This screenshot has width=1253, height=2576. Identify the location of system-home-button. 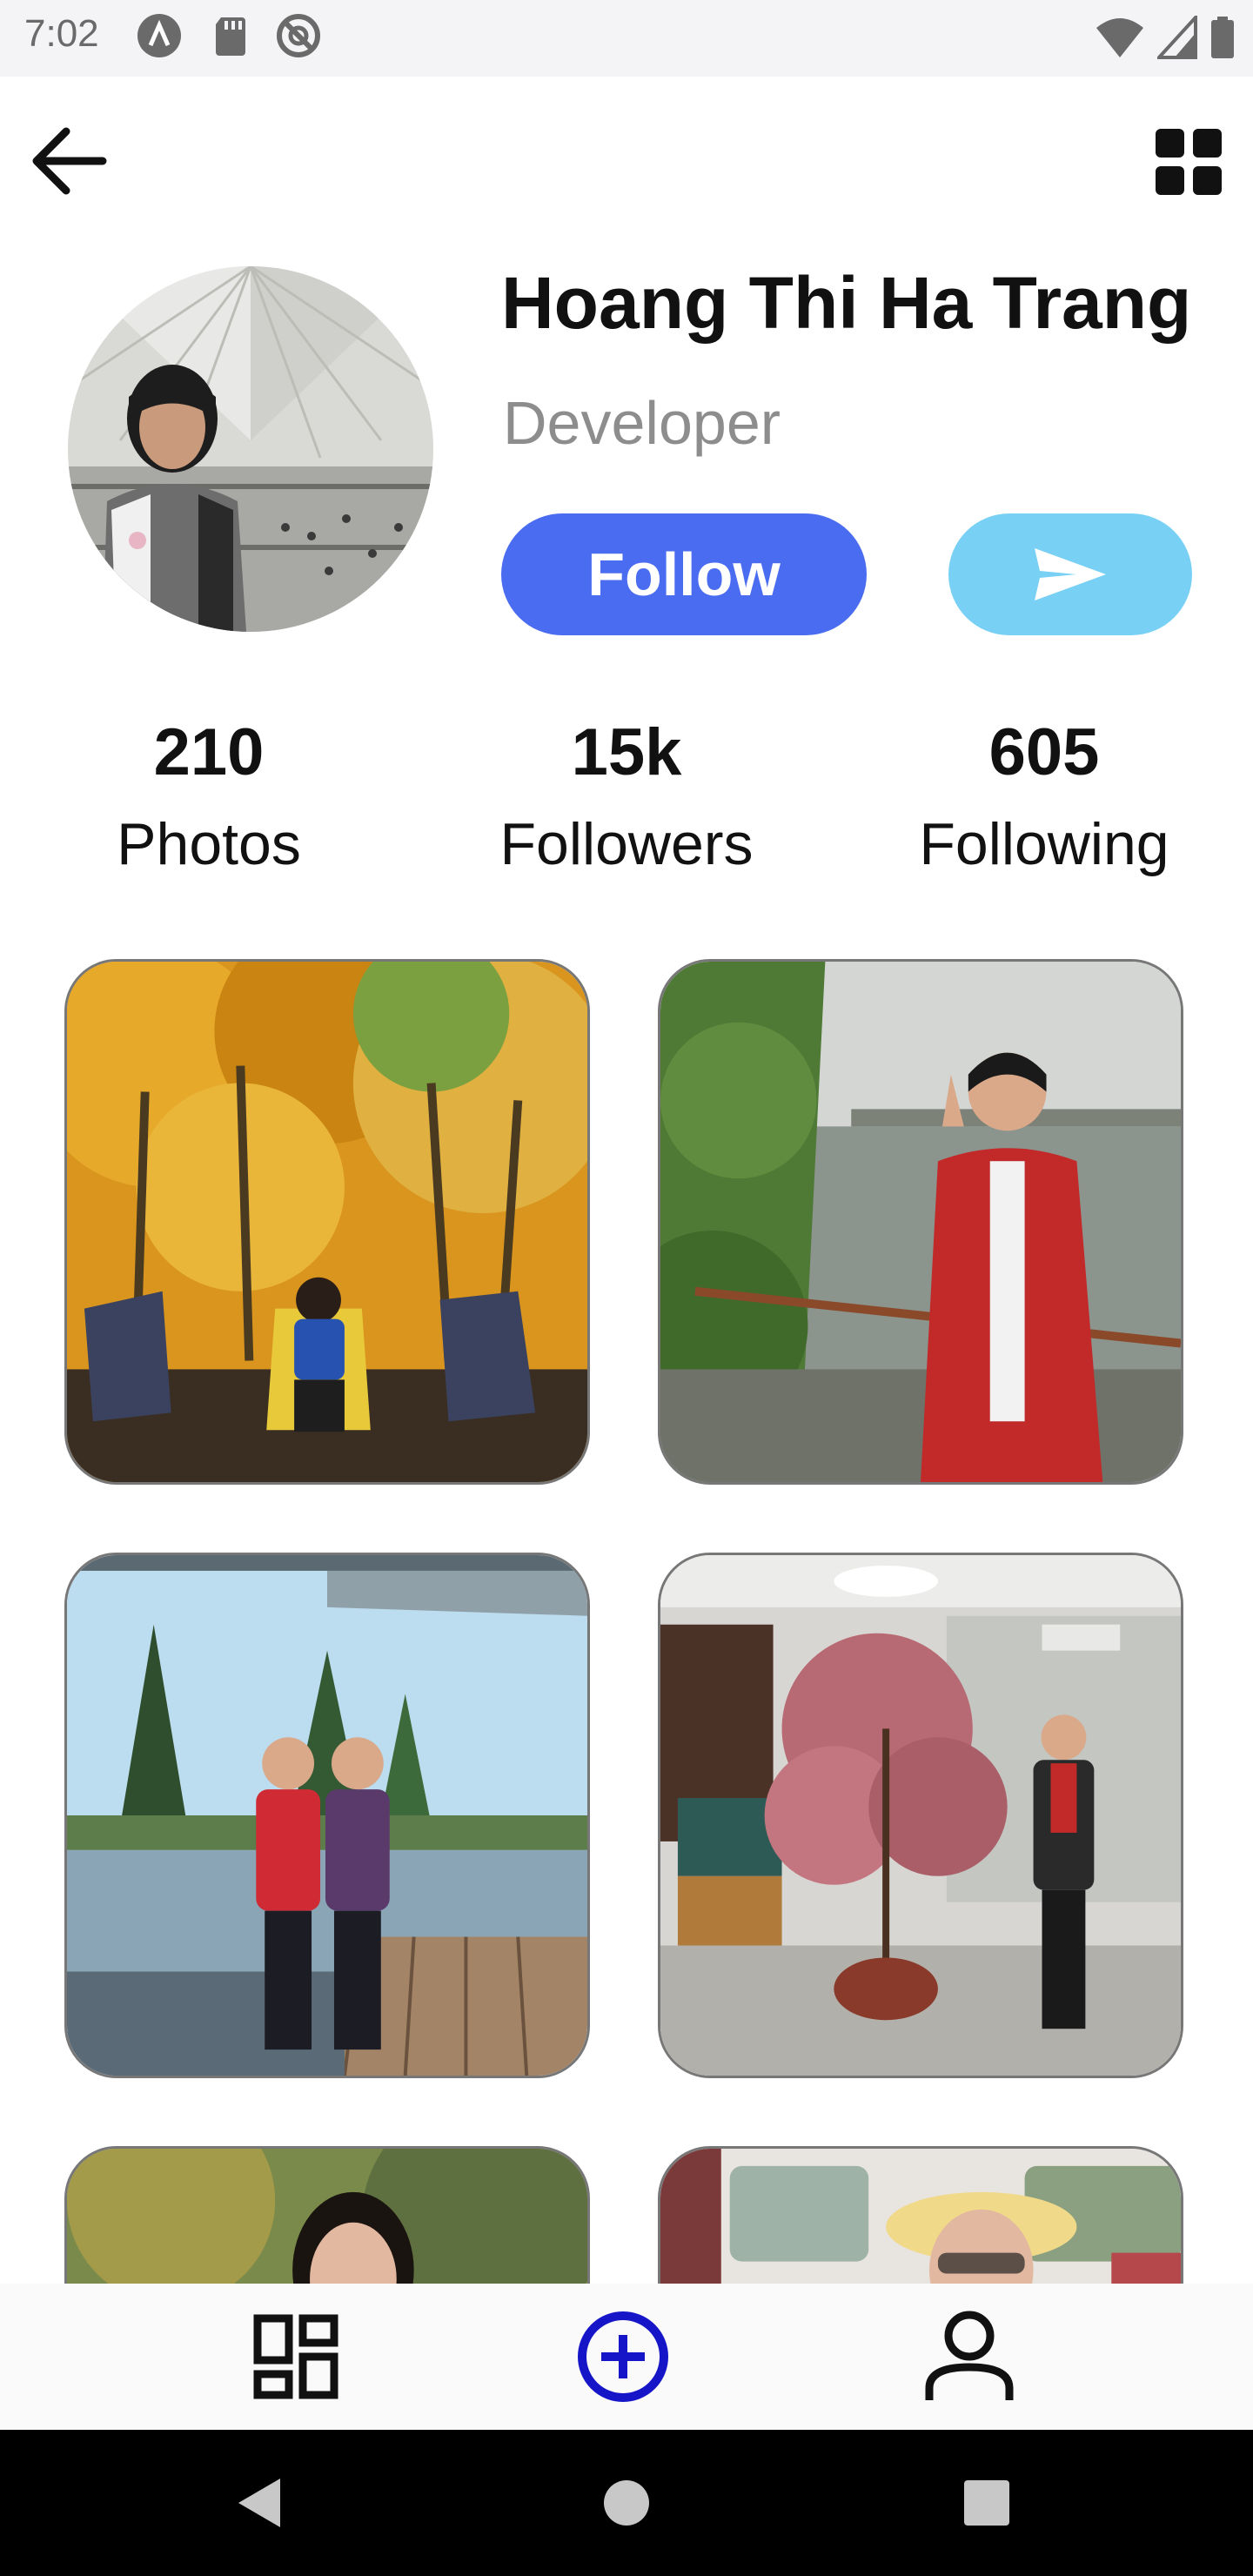
(626, 2503).